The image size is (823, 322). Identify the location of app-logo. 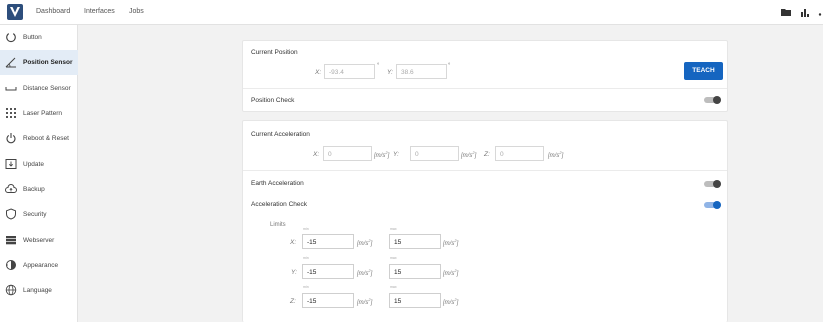
(15, 12).